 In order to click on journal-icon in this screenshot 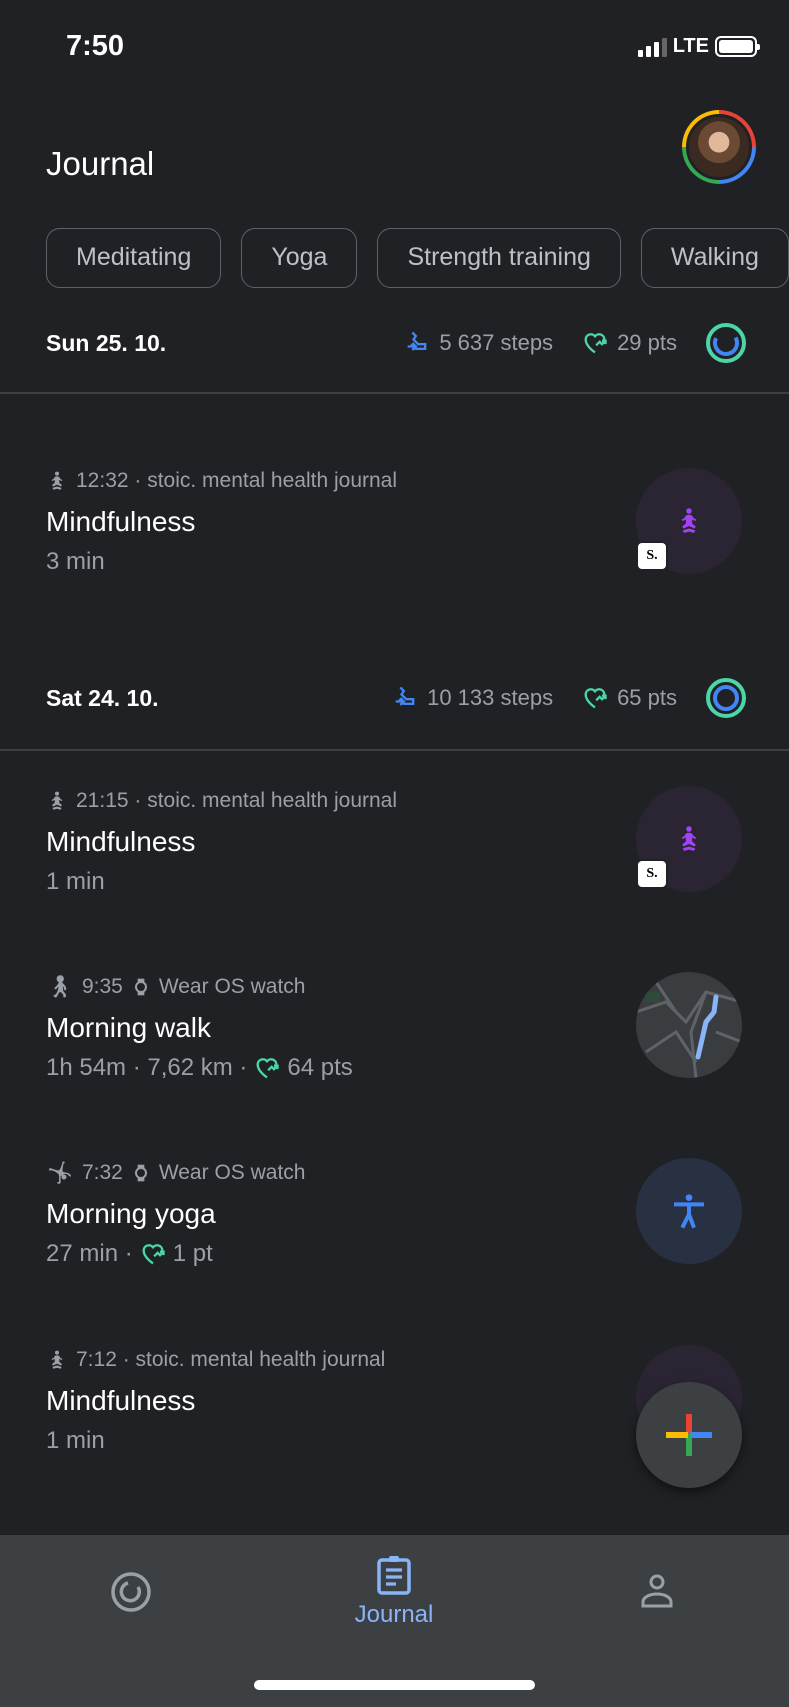, I will do `click(394, 1575)`.